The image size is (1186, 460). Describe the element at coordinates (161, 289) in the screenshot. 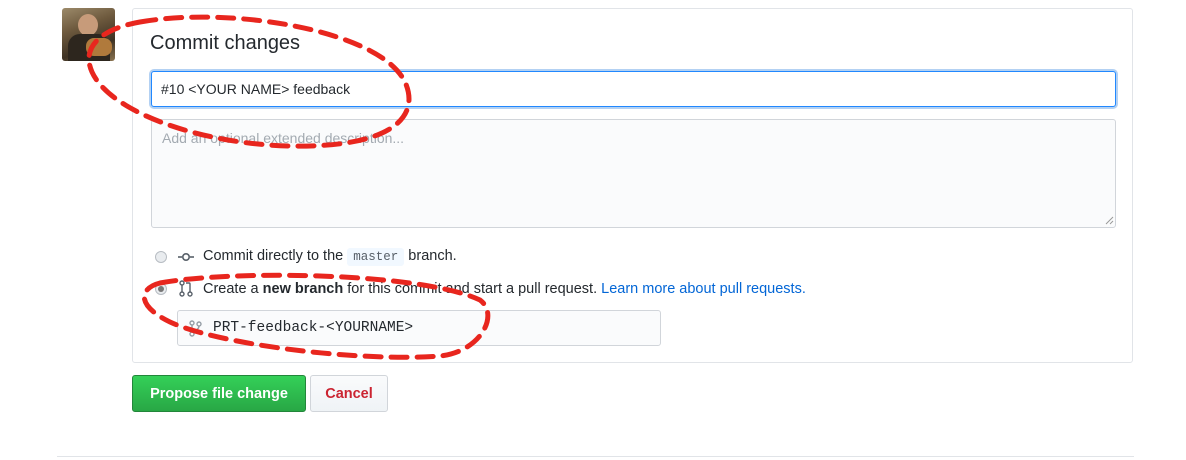

I see `new-branch-radio` at that location.